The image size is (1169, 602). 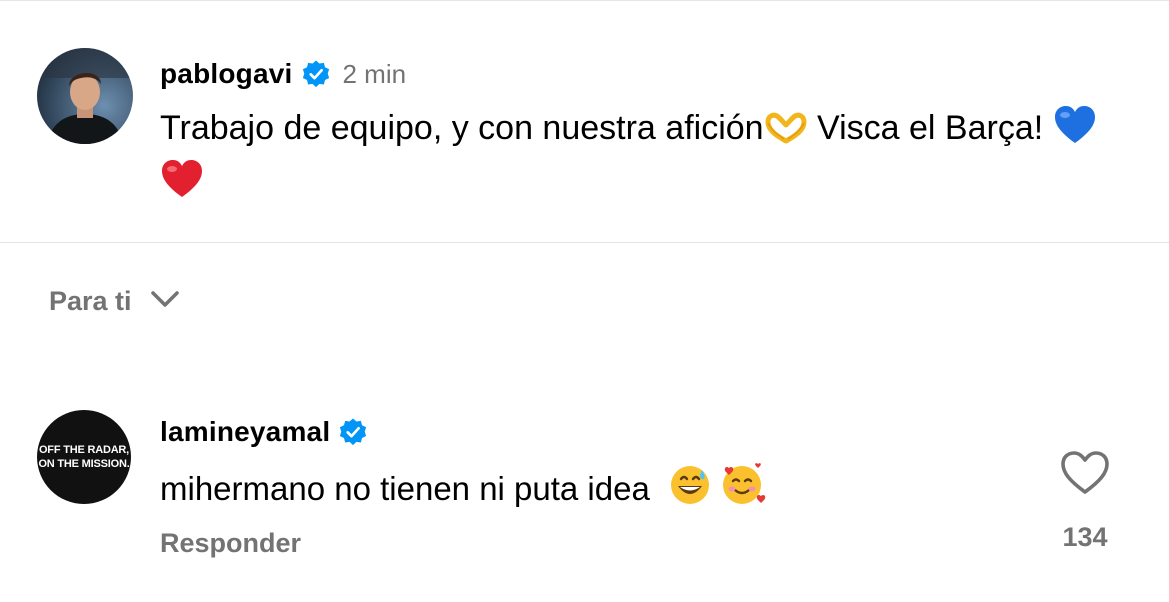 I want to click on comment-header: lamineyamal, so click(x=264, y=432).